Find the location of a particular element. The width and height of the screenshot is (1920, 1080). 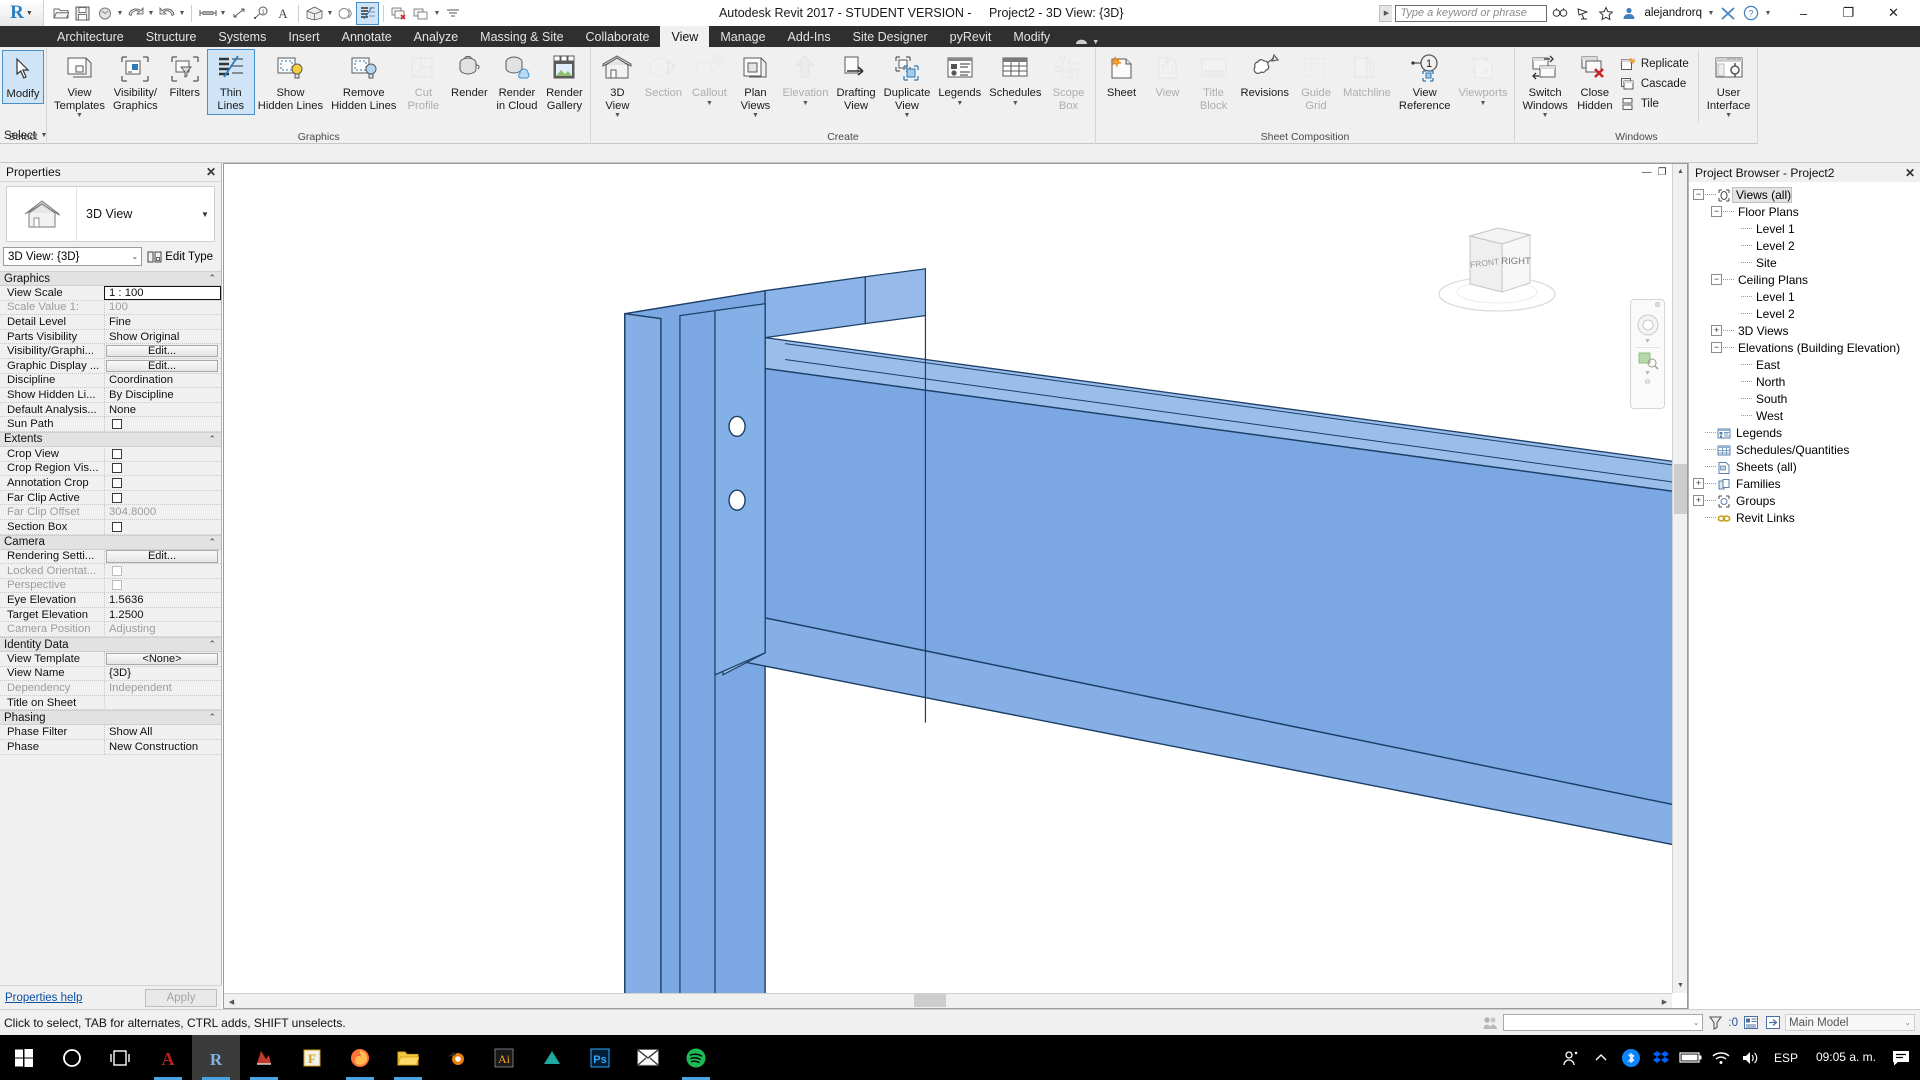

zoom-tool-button is located at coordinates (1647, 360).